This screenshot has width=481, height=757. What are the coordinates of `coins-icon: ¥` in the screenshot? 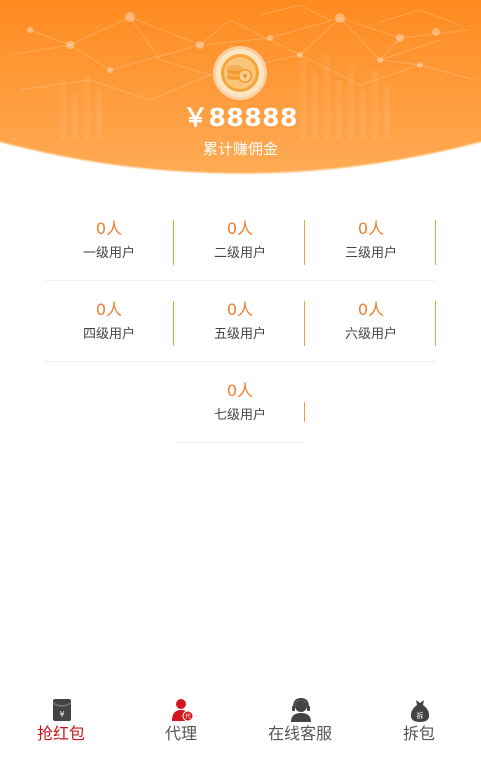 It's located at (240, 73).